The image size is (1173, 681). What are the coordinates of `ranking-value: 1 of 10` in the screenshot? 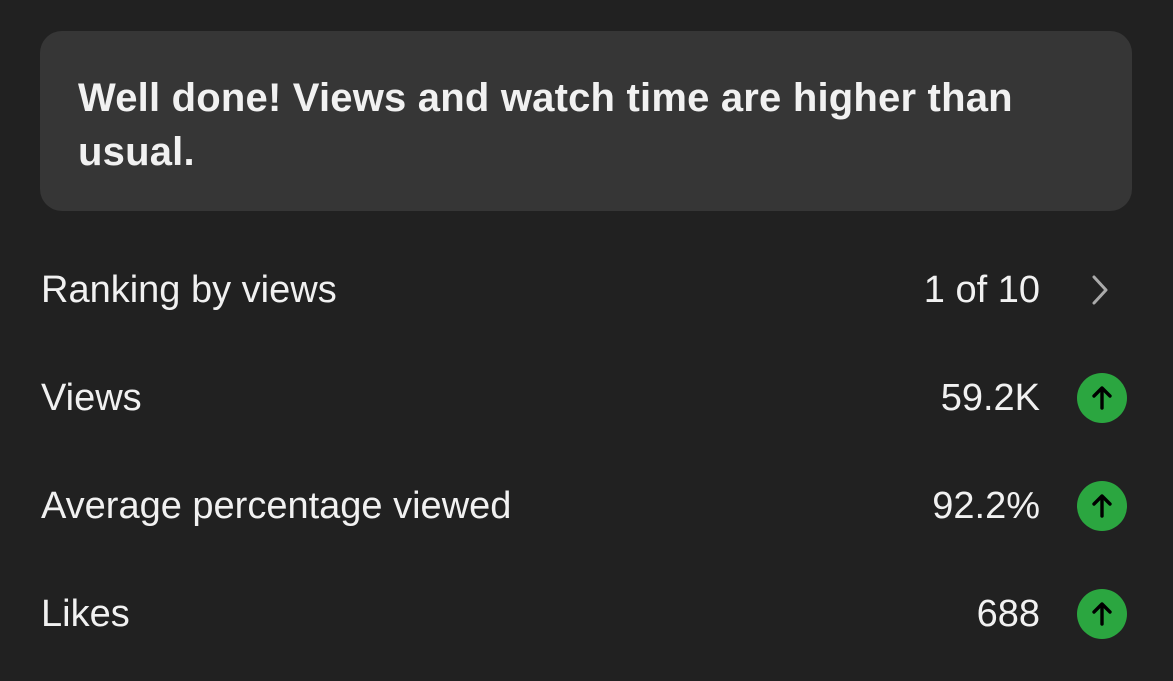 It's located at (981, 289).